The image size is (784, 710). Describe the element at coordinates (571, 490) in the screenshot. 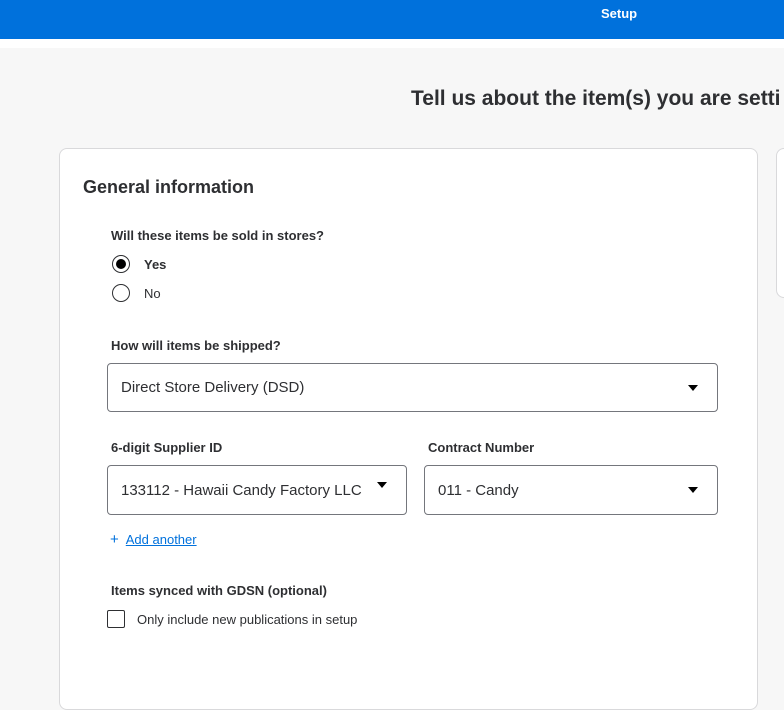

I see `contract-number-select: 011 - Candy` at that location.